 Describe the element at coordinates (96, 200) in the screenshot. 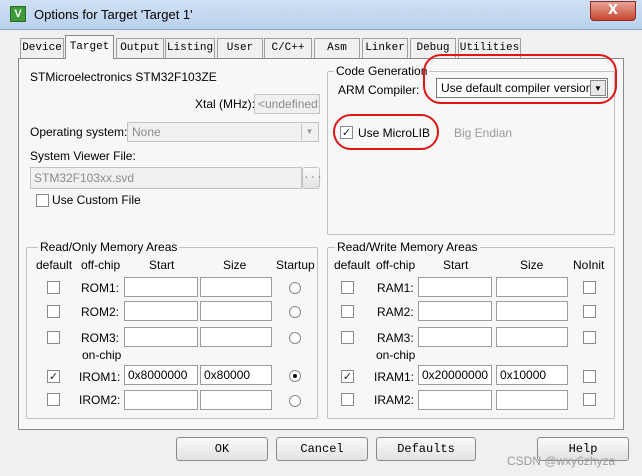

I see `use-custom-file-label: Use Custom File` at that location.